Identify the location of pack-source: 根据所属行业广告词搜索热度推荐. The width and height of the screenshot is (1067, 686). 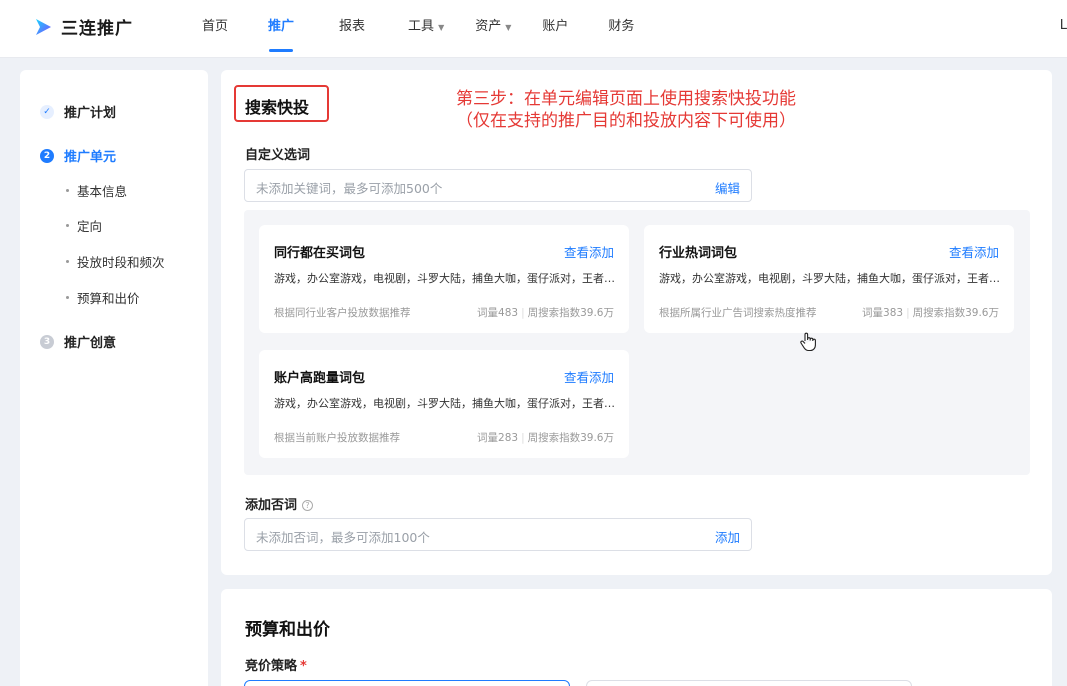
(738, 313).